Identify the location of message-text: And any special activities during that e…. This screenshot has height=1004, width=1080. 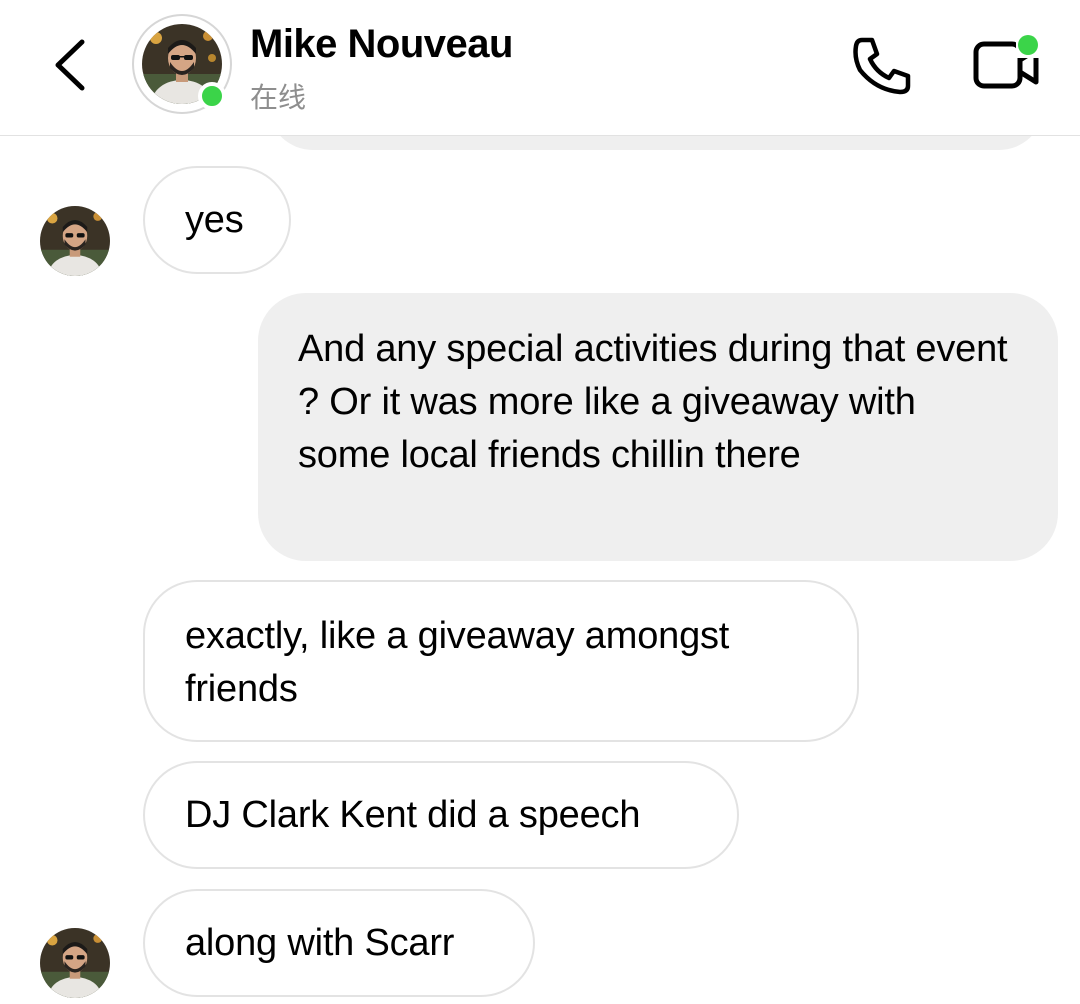
(658, 402).